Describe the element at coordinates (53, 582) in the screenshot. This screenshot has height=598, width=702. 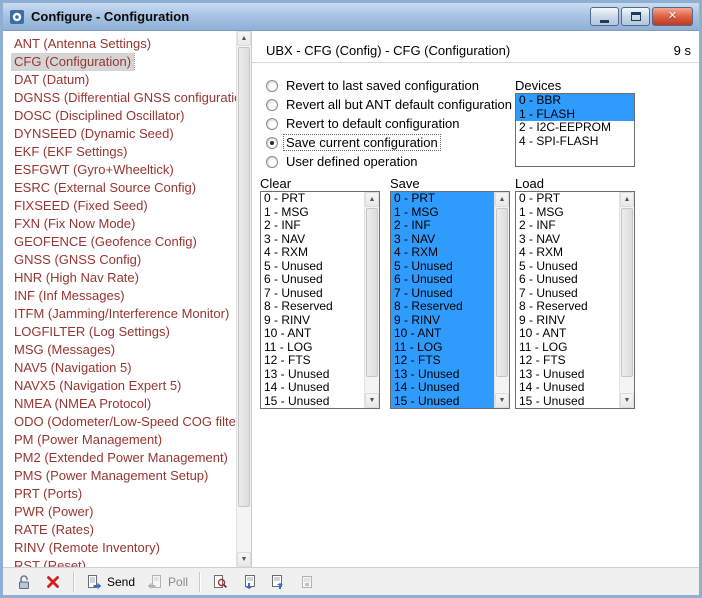
I see `clear-icon` at that location.